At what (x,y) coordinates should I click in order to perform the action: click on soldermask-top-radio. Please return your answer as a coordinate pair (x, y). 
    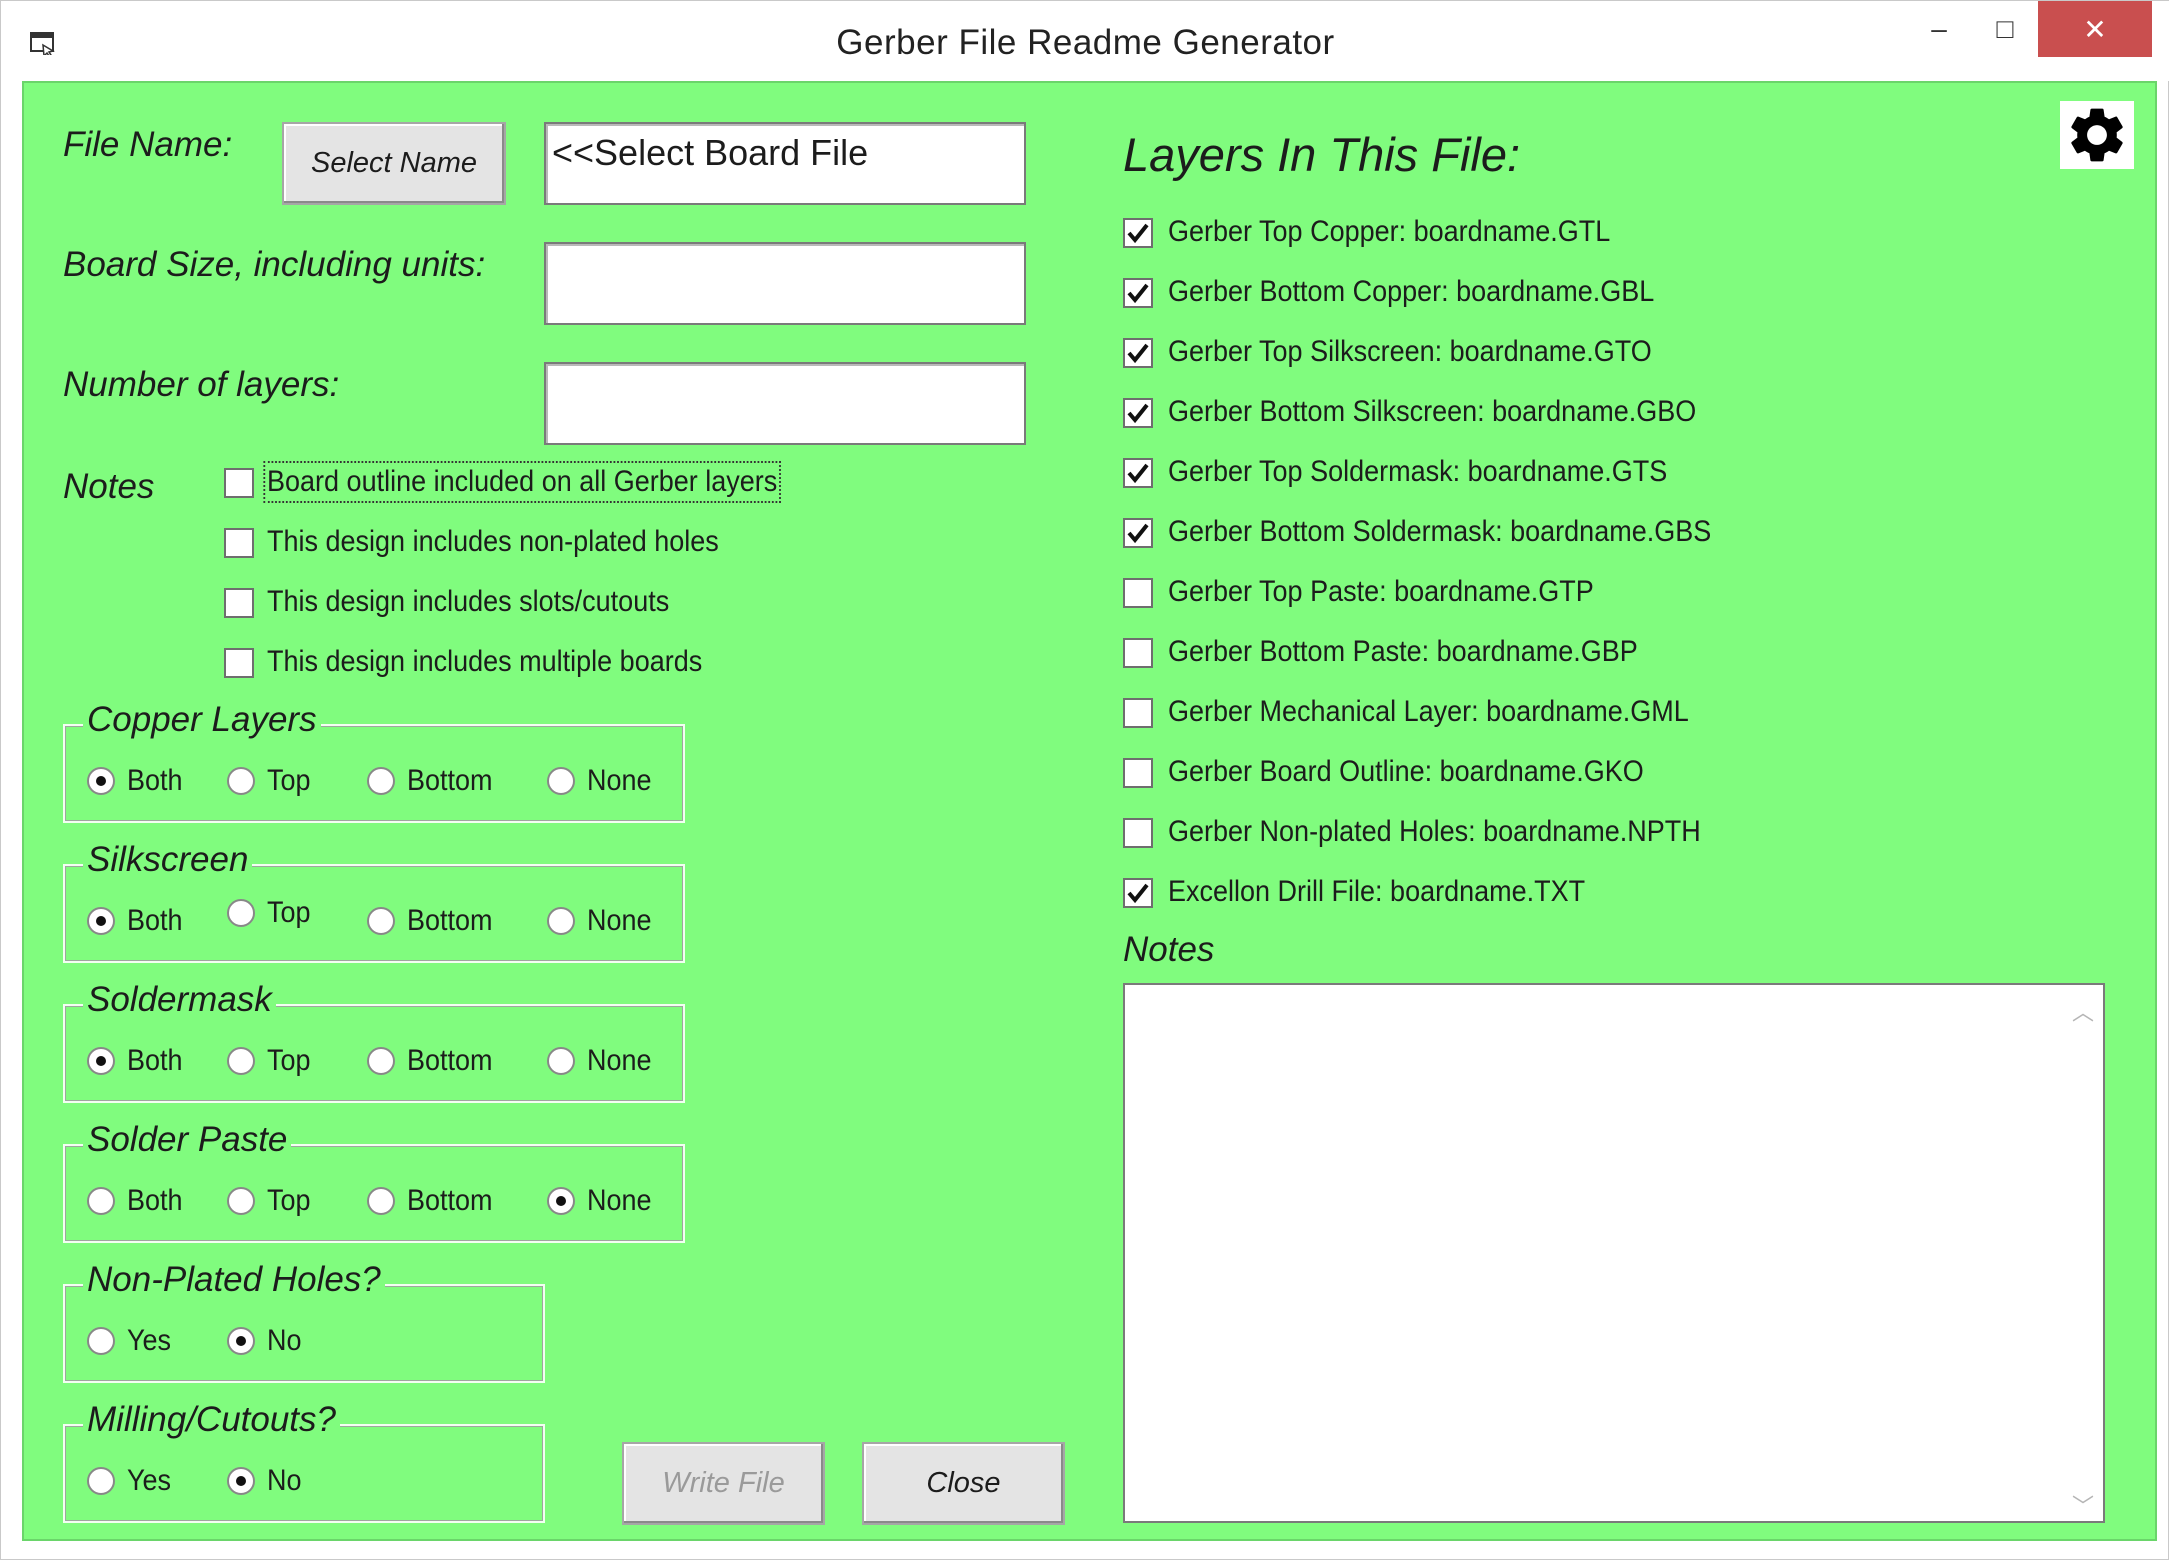
    Looking at the image, I should click on (241, 1061).